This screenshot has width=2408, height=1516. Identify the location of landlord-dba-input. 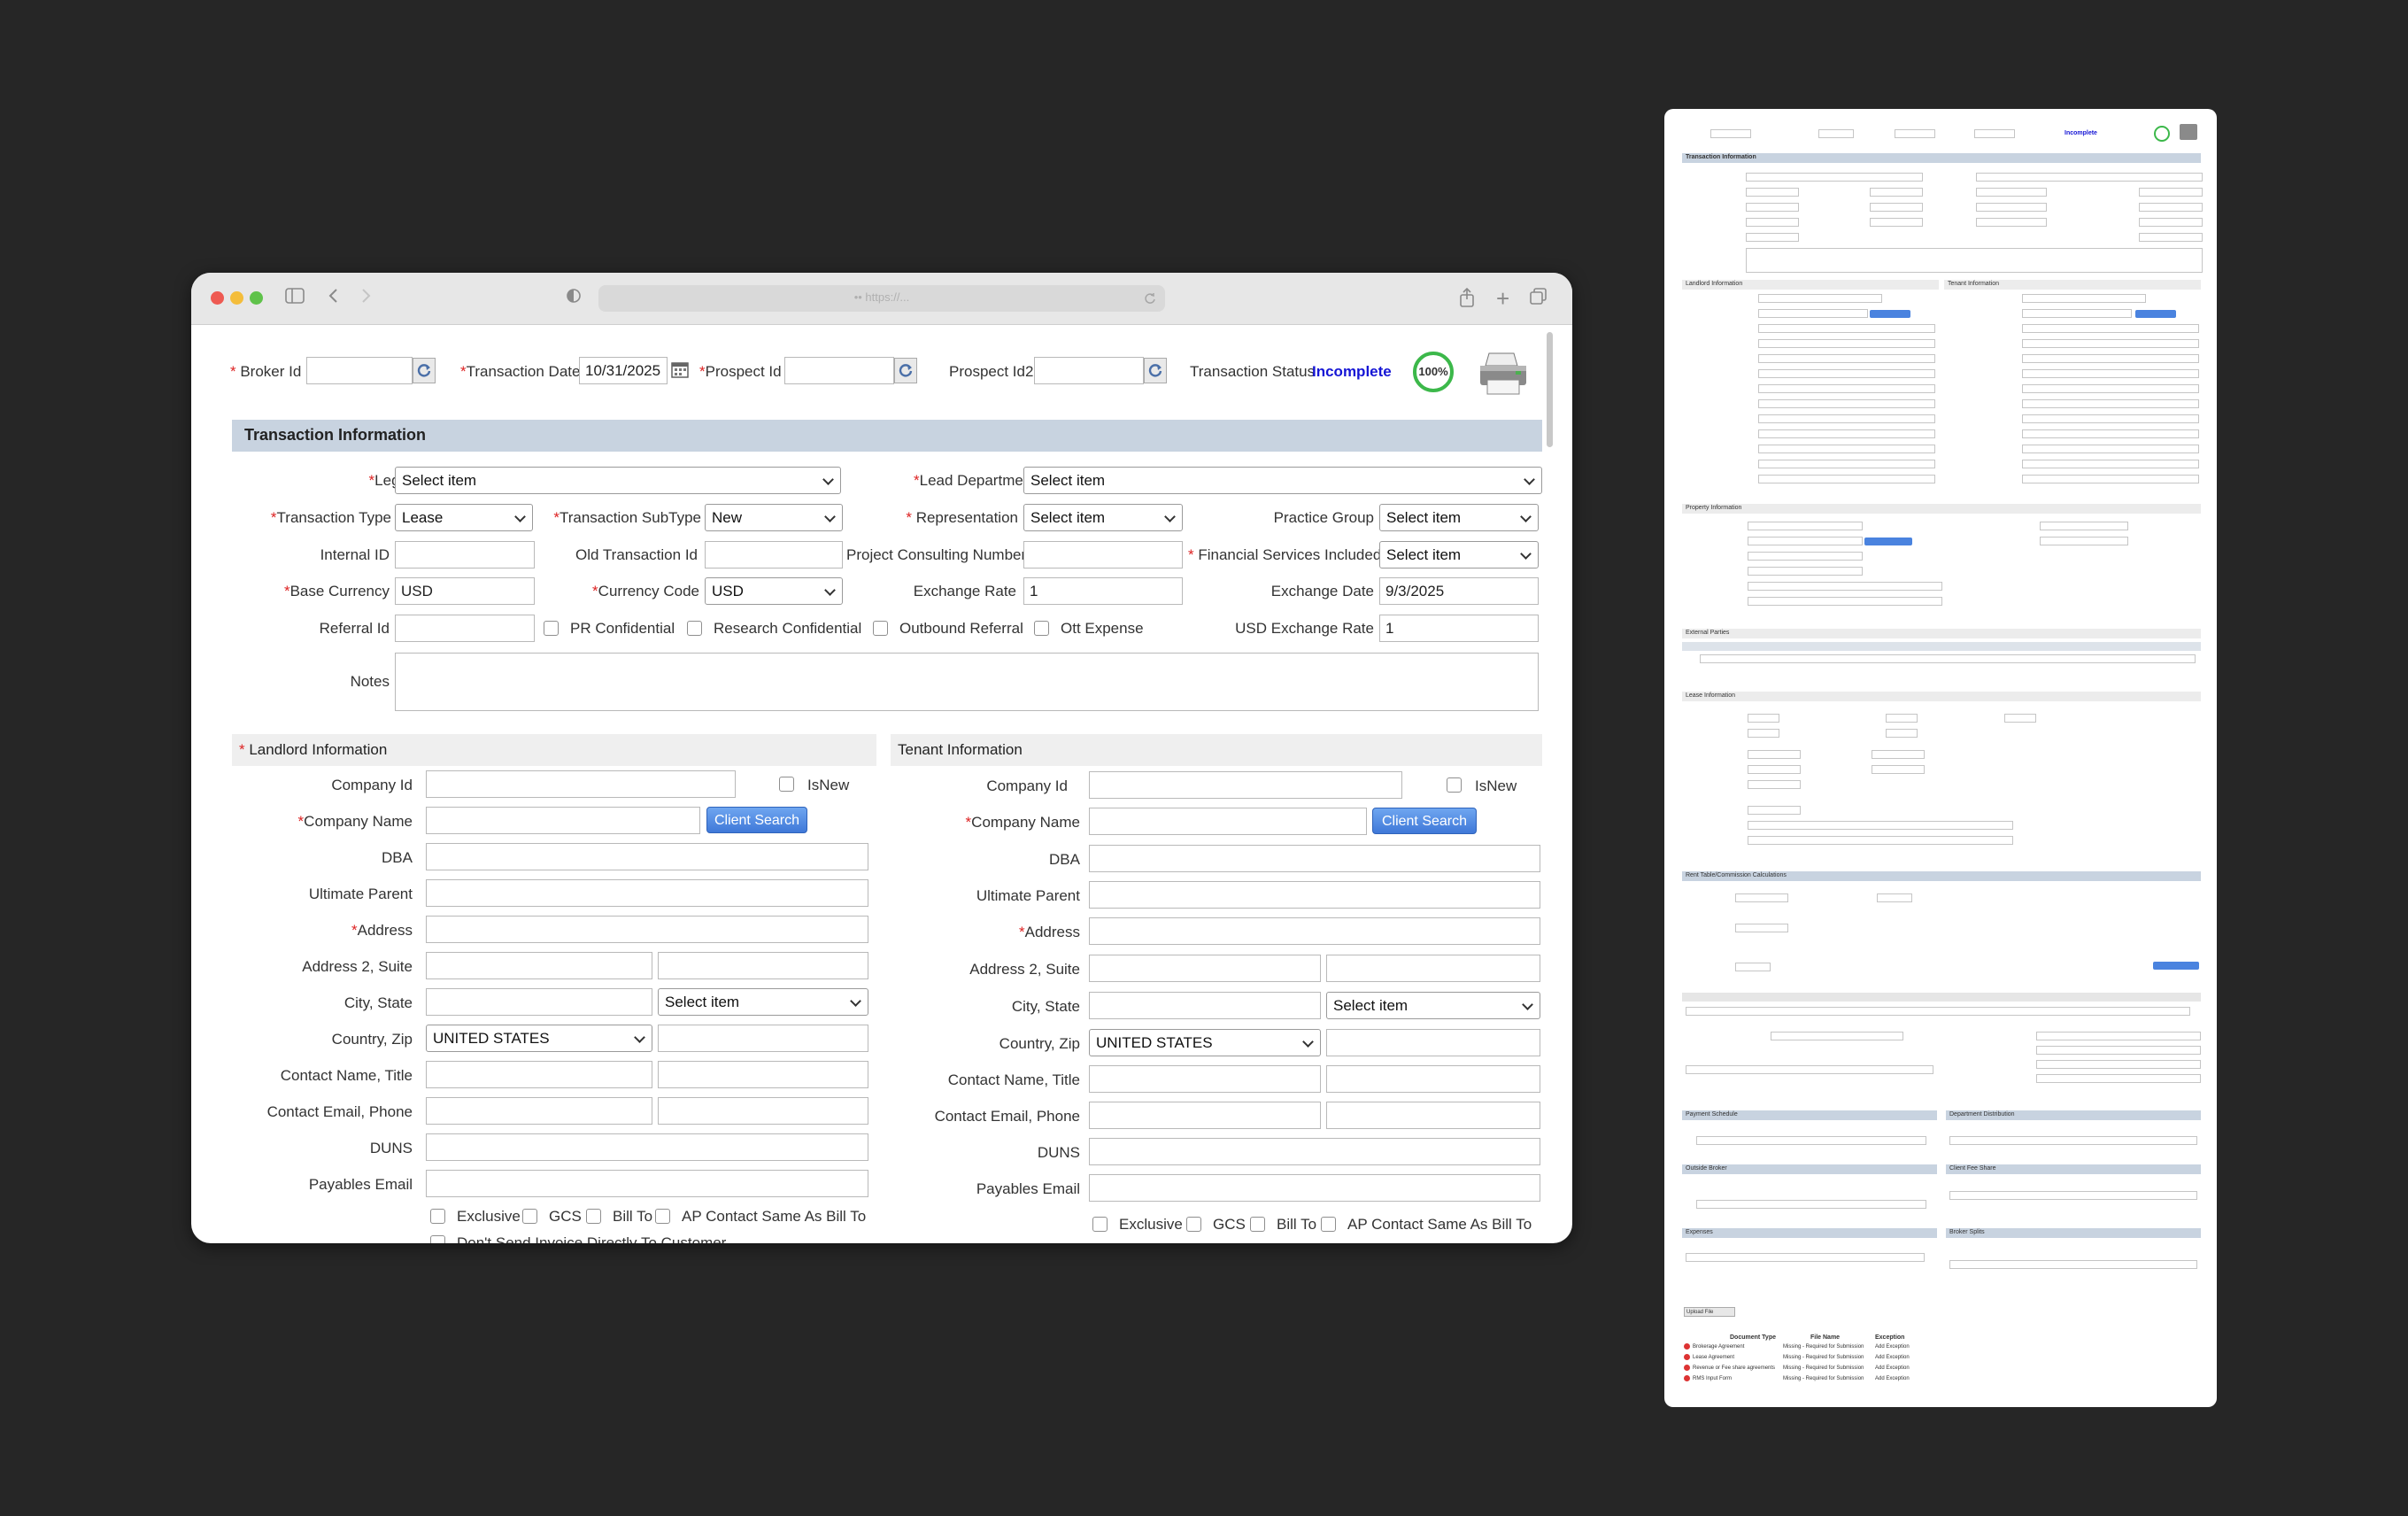
(647, 856).